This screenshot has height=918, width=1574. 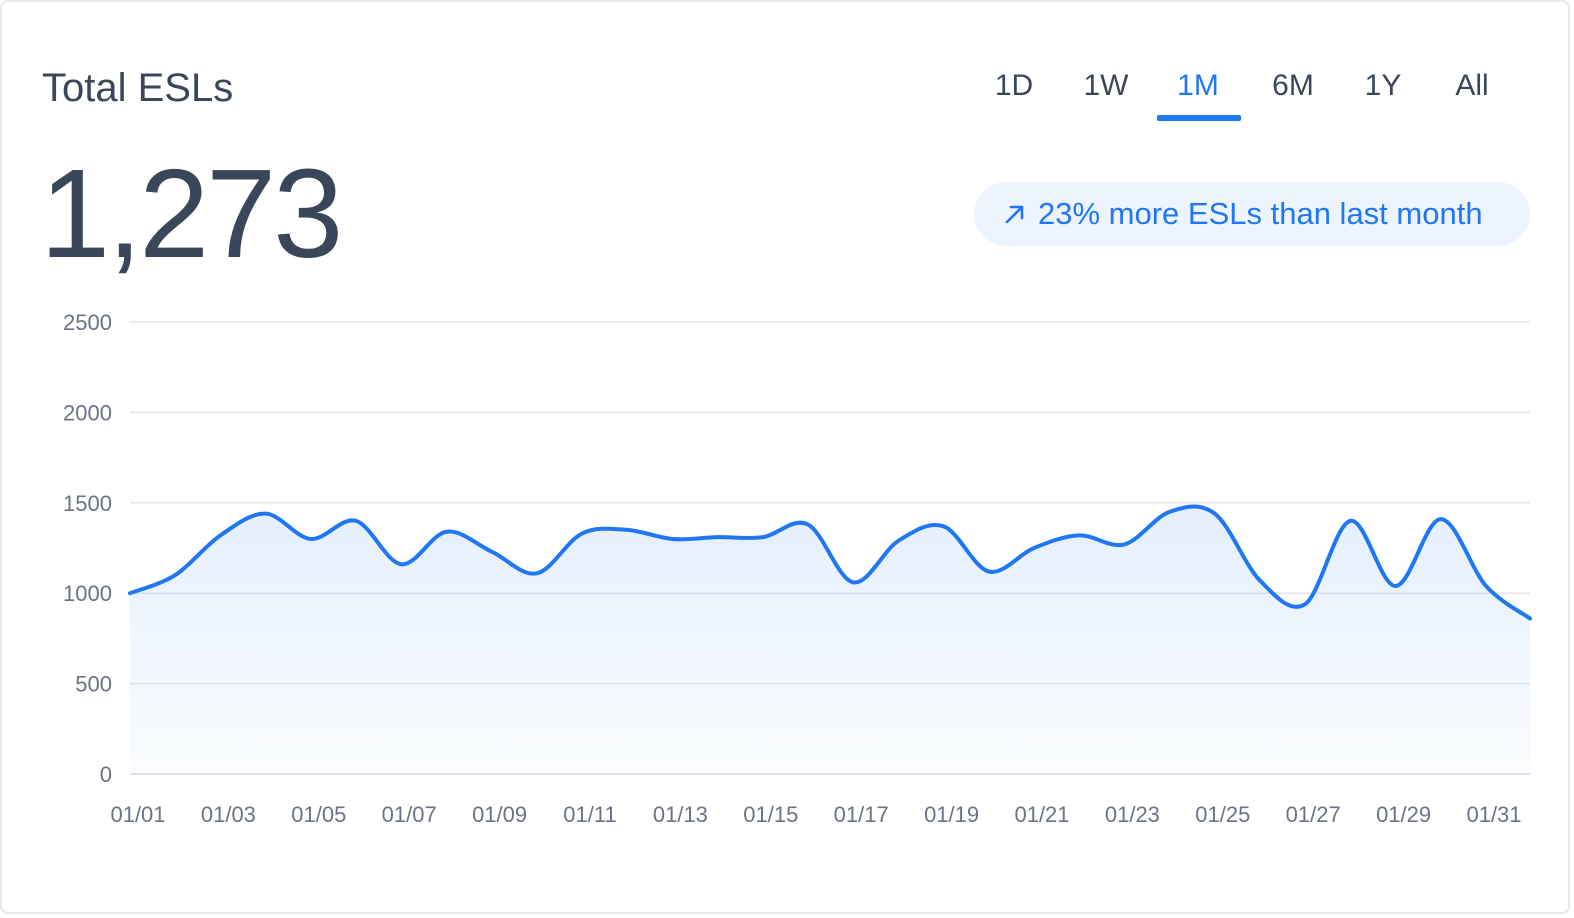 What do you see at coordinates (409, 814) in the screenshot?
I see `x-tick-label: 01/07` at bounding box center [409, 814].